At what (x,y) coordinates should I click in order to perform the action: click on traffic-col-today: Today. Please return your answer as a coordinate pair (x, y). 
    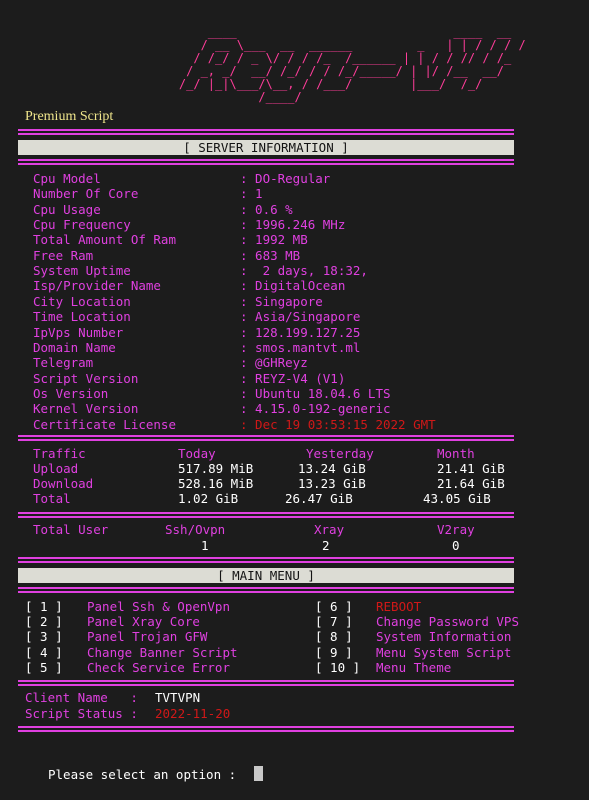
    Looking at the image, I should click on (197, 453).